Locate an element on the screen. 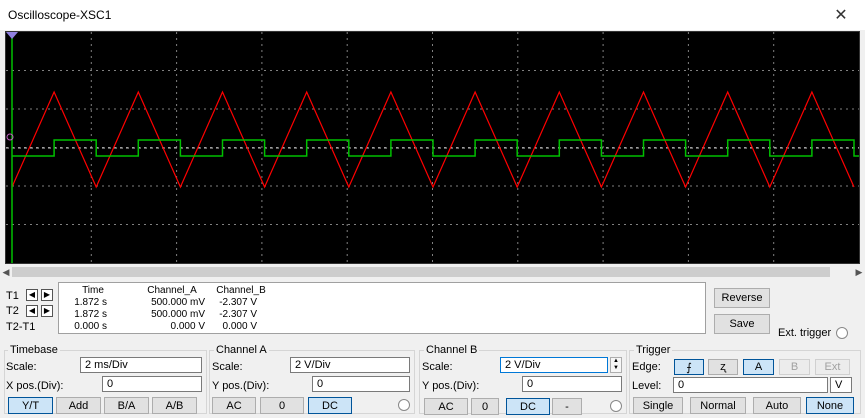 This screenshot has height=418, width=865. cursor-t1-marker is located at coordinates (12, 35).